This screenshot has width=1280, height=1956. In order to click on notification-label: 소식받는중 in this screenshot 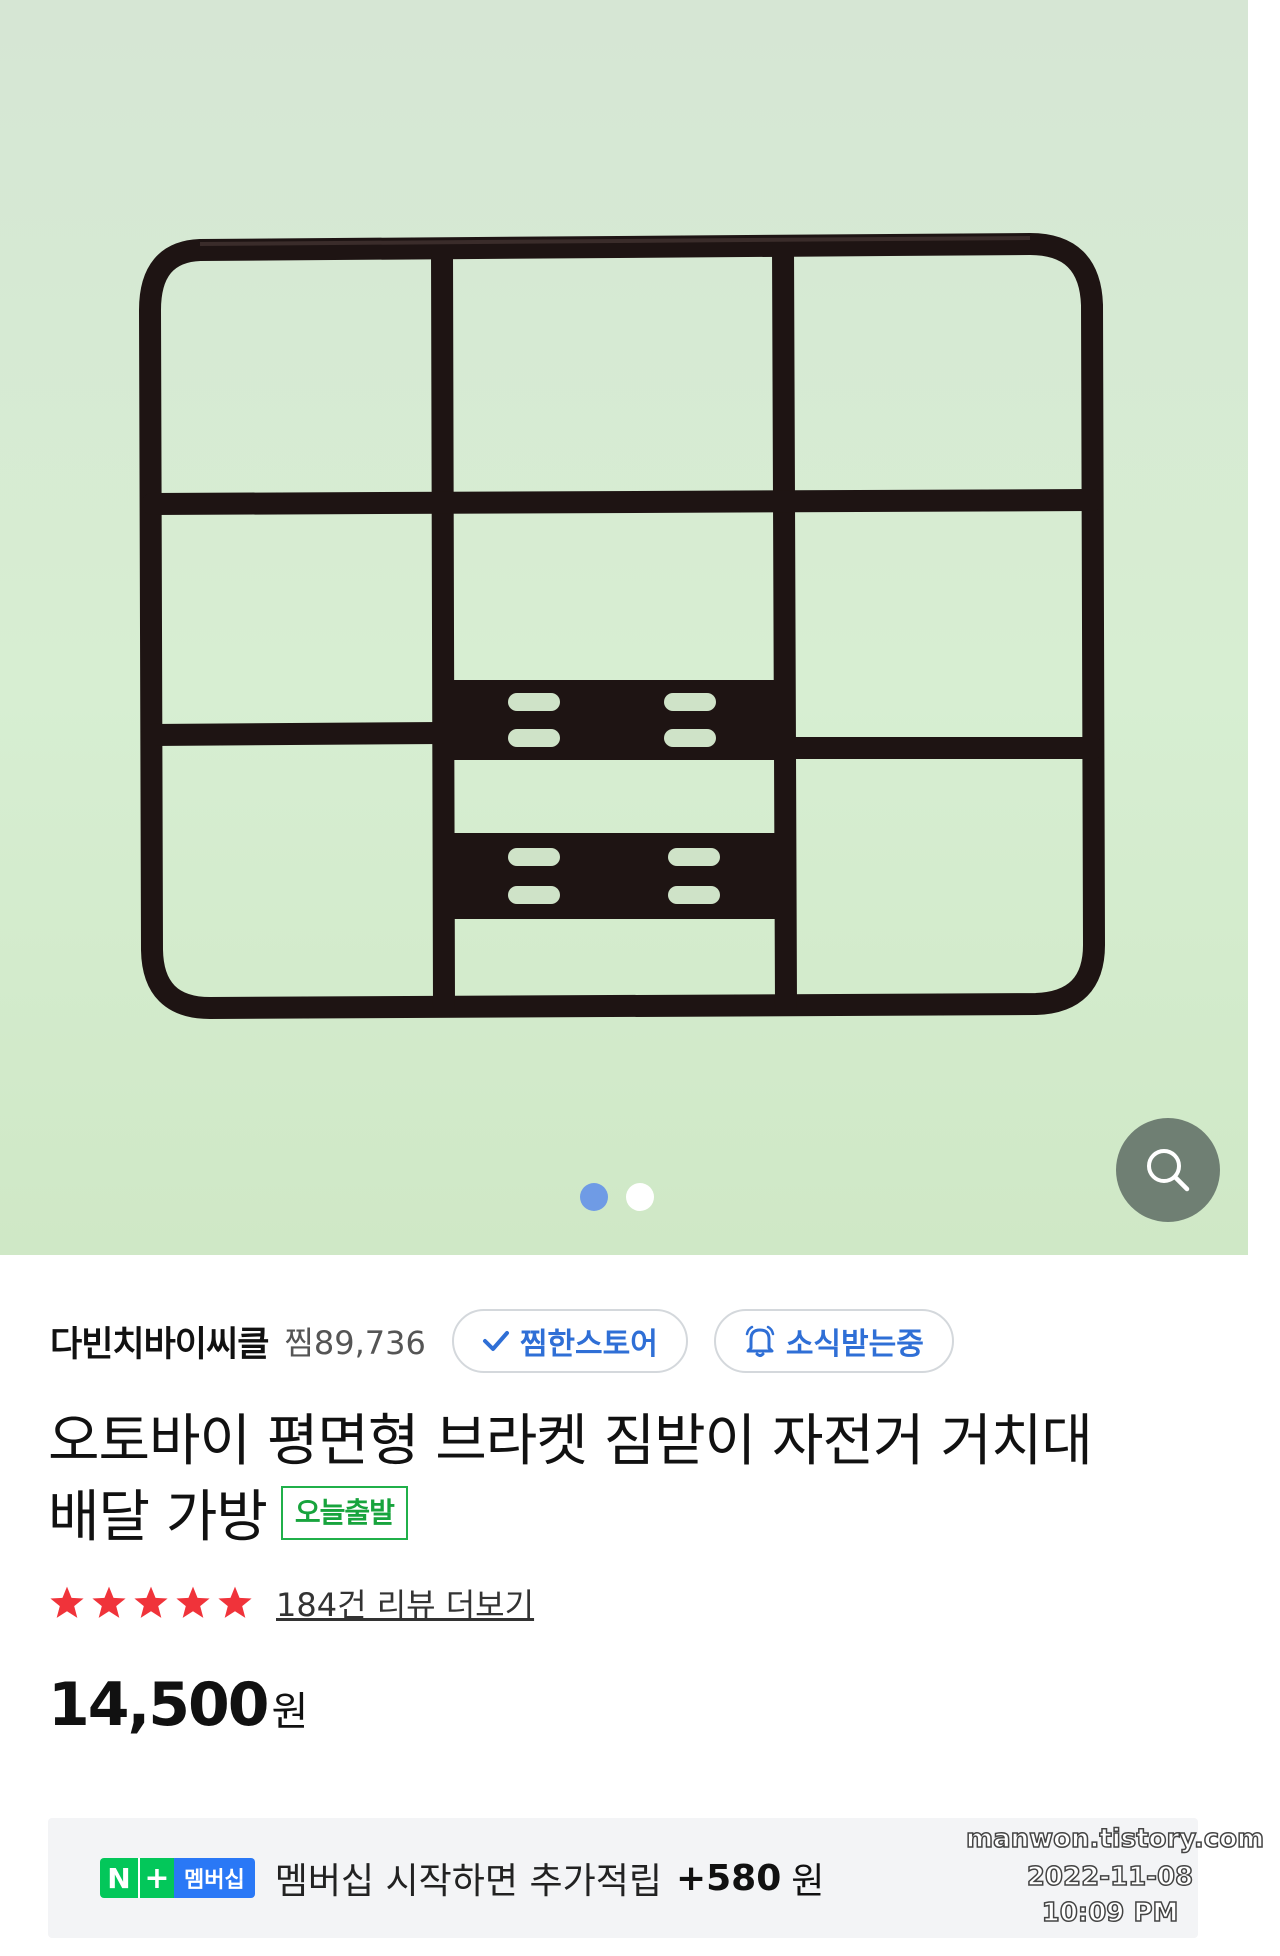, I will do `click(854, 1344)`.